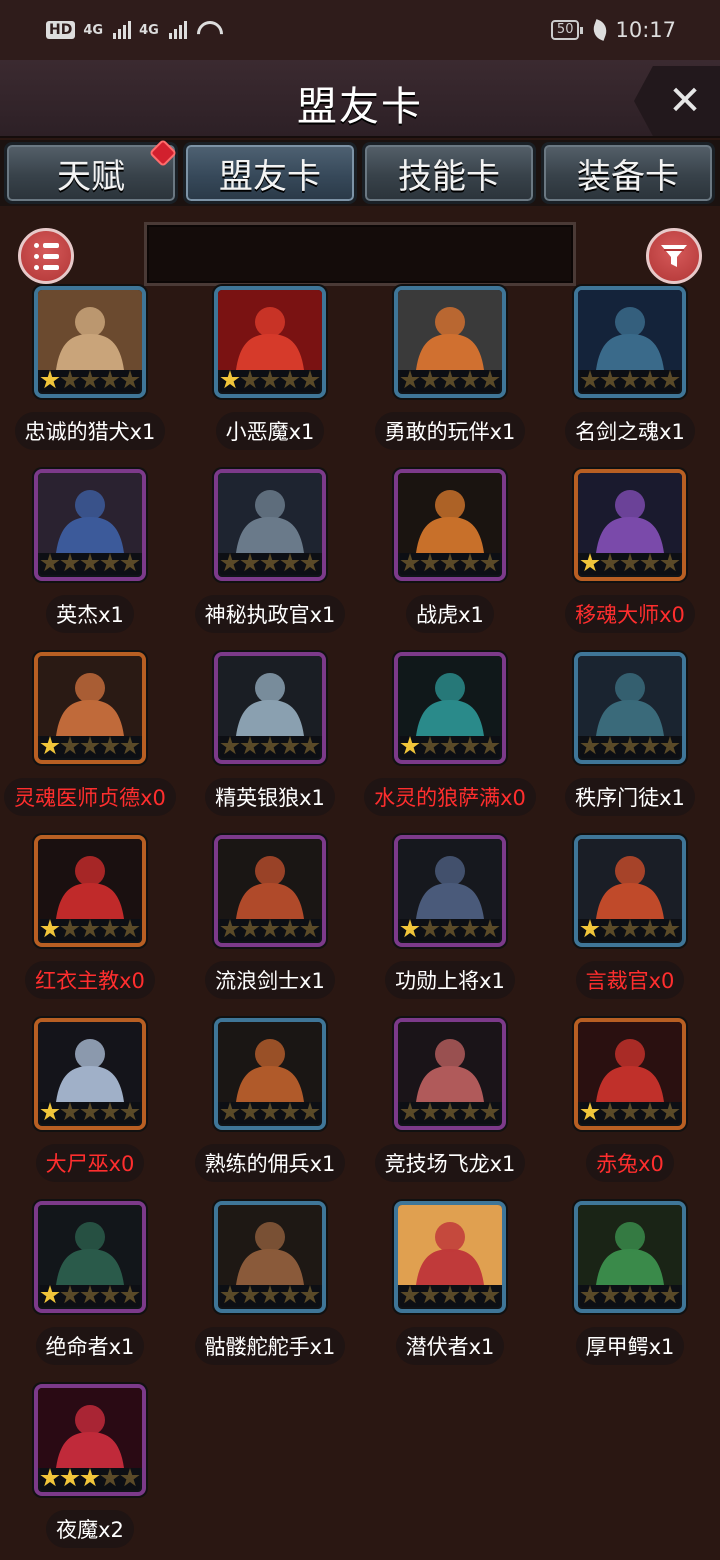 The height and width of the screenshot is (1560, 720). I want to click on ally-card: 勇敢的玩伴x1, so click(450, 377).